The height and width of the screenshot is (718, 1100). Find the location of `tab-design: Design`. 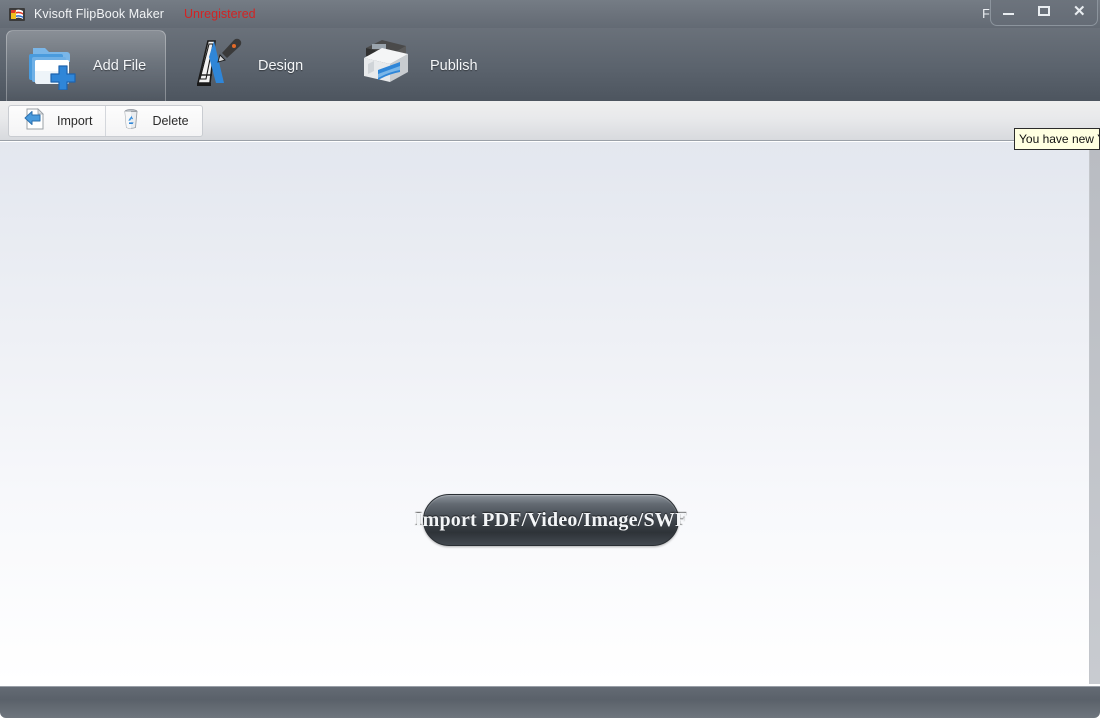

tab-design: Design is located at coordinates (246, 65).